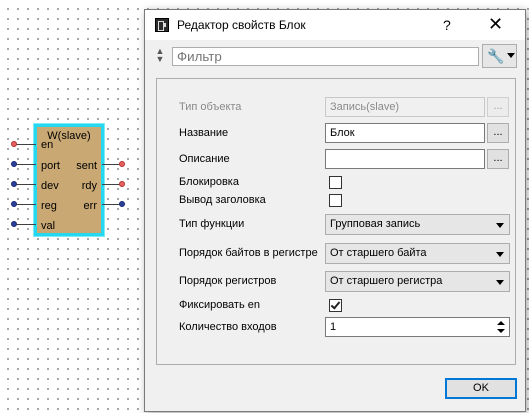  Describe the element at coordinates (86, 166) in the screenshot. I see `output-port-sent: sent` at that location.